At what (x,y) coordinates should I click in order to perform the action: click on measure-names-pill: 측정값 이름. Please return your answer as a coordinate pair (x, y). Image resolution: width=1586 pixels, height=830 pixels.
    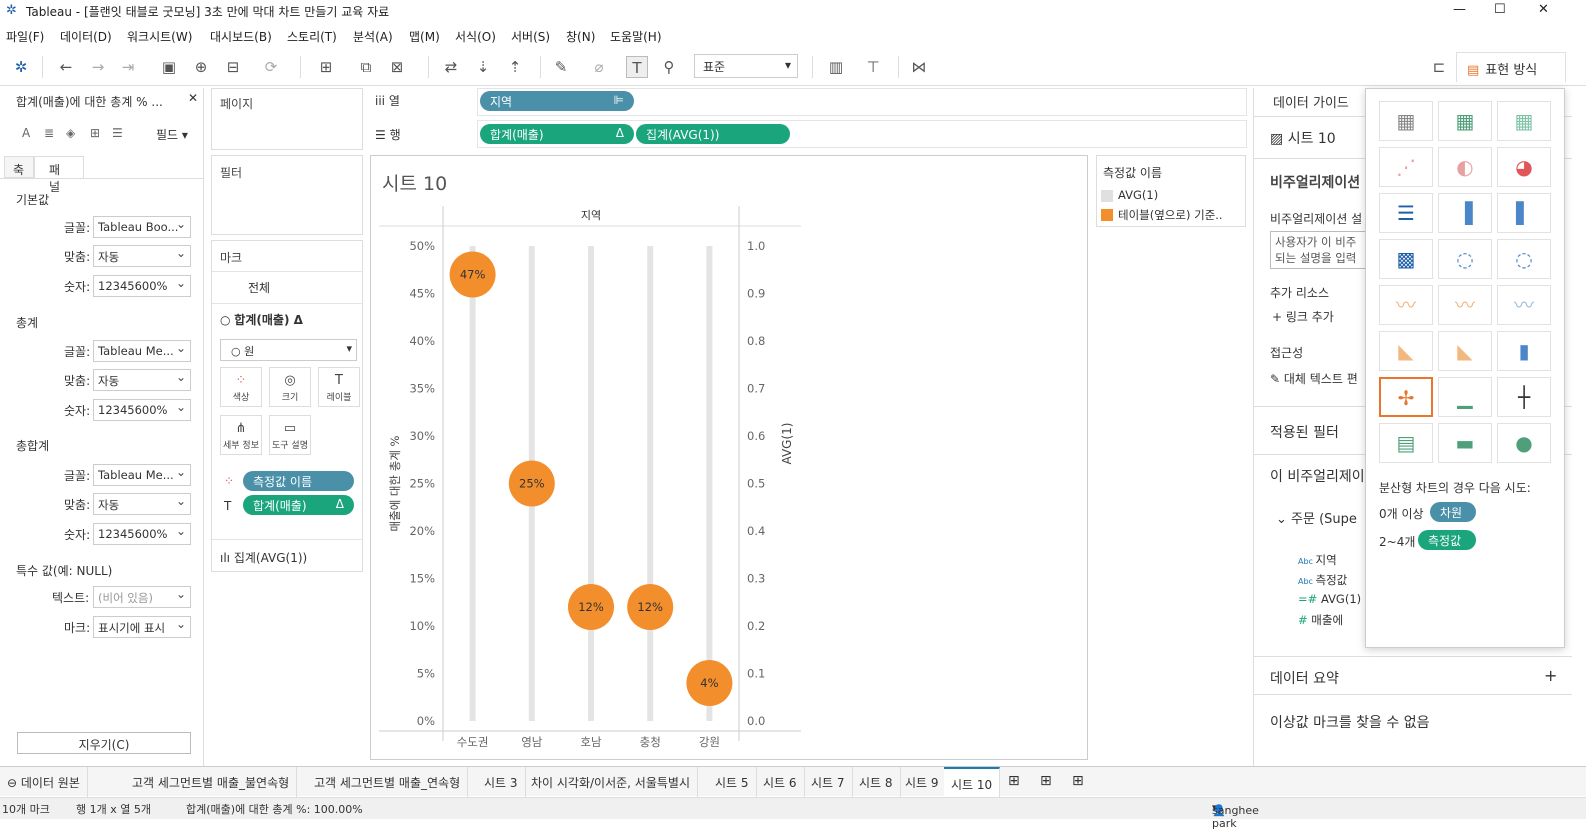
    Looking at the image, I should click on (298, 481).